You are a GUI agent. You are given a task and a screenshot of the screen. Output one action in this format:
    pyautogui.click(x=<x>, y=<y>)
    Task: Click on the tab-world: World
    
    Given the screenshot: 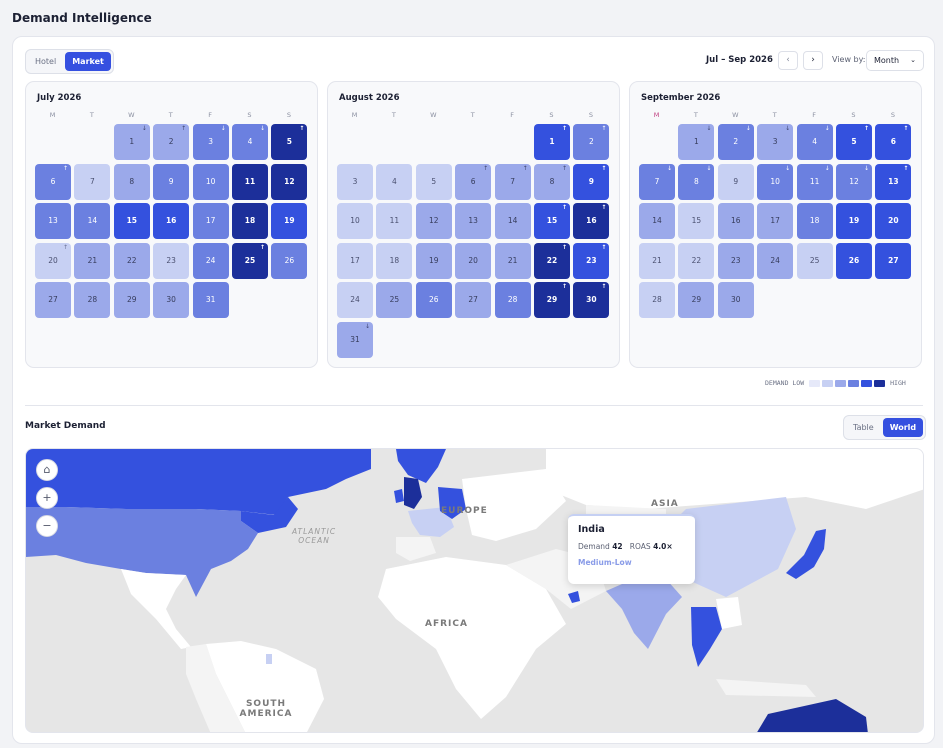 What is the action you would take?
    pyautogui.click(x=903, y=427)
    